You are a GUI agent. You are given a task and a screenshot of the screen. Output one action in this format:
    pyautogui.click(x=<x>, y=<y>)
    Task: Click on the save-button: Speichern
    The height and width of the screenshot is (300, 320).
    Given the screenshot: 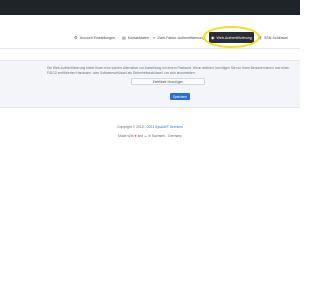 What is the action you would take?
    pyautogui.click(x=180, y=96)
    